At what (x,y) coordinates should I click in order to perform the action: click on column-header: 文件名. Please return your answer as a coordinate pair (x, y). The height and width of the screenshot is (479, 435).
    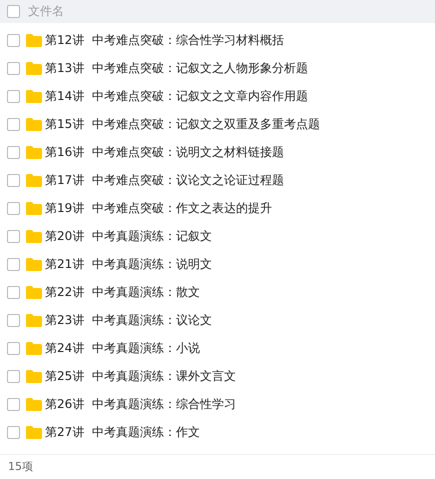
    Looking at the image, I should click on (46, 11).